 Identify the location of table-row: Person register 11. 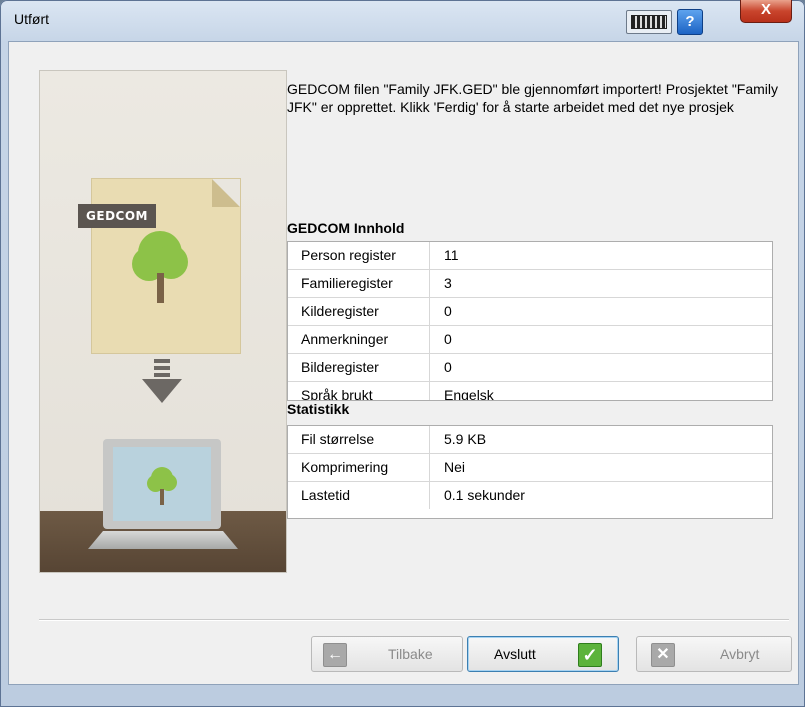
(530, 256).